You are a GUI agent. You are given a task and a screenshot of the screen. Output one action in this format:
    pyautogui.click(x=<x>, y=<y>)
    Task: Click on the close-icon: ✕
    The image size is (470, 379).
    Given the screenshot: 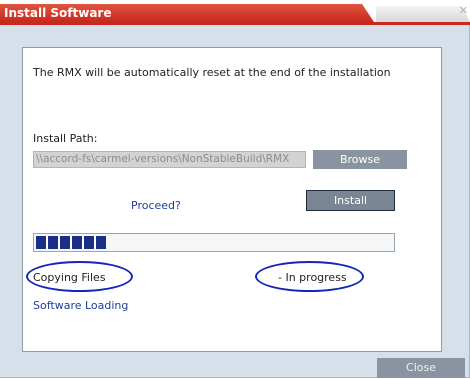 What is the action you would take?
    pyautogui.click(x=463, y=10)
    